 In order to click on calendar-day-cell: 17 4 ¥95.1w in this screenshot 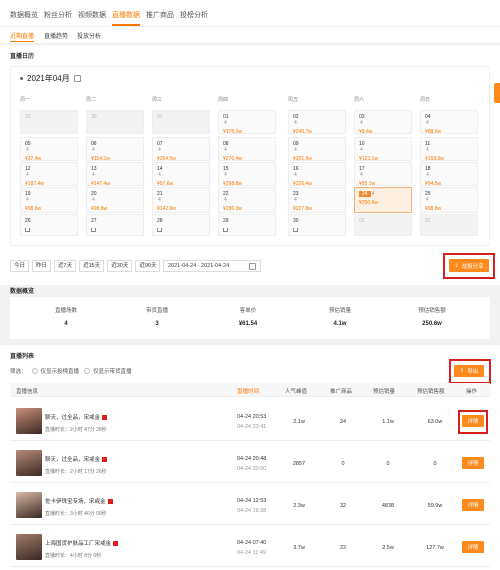, I will do `click(383, 174)`.